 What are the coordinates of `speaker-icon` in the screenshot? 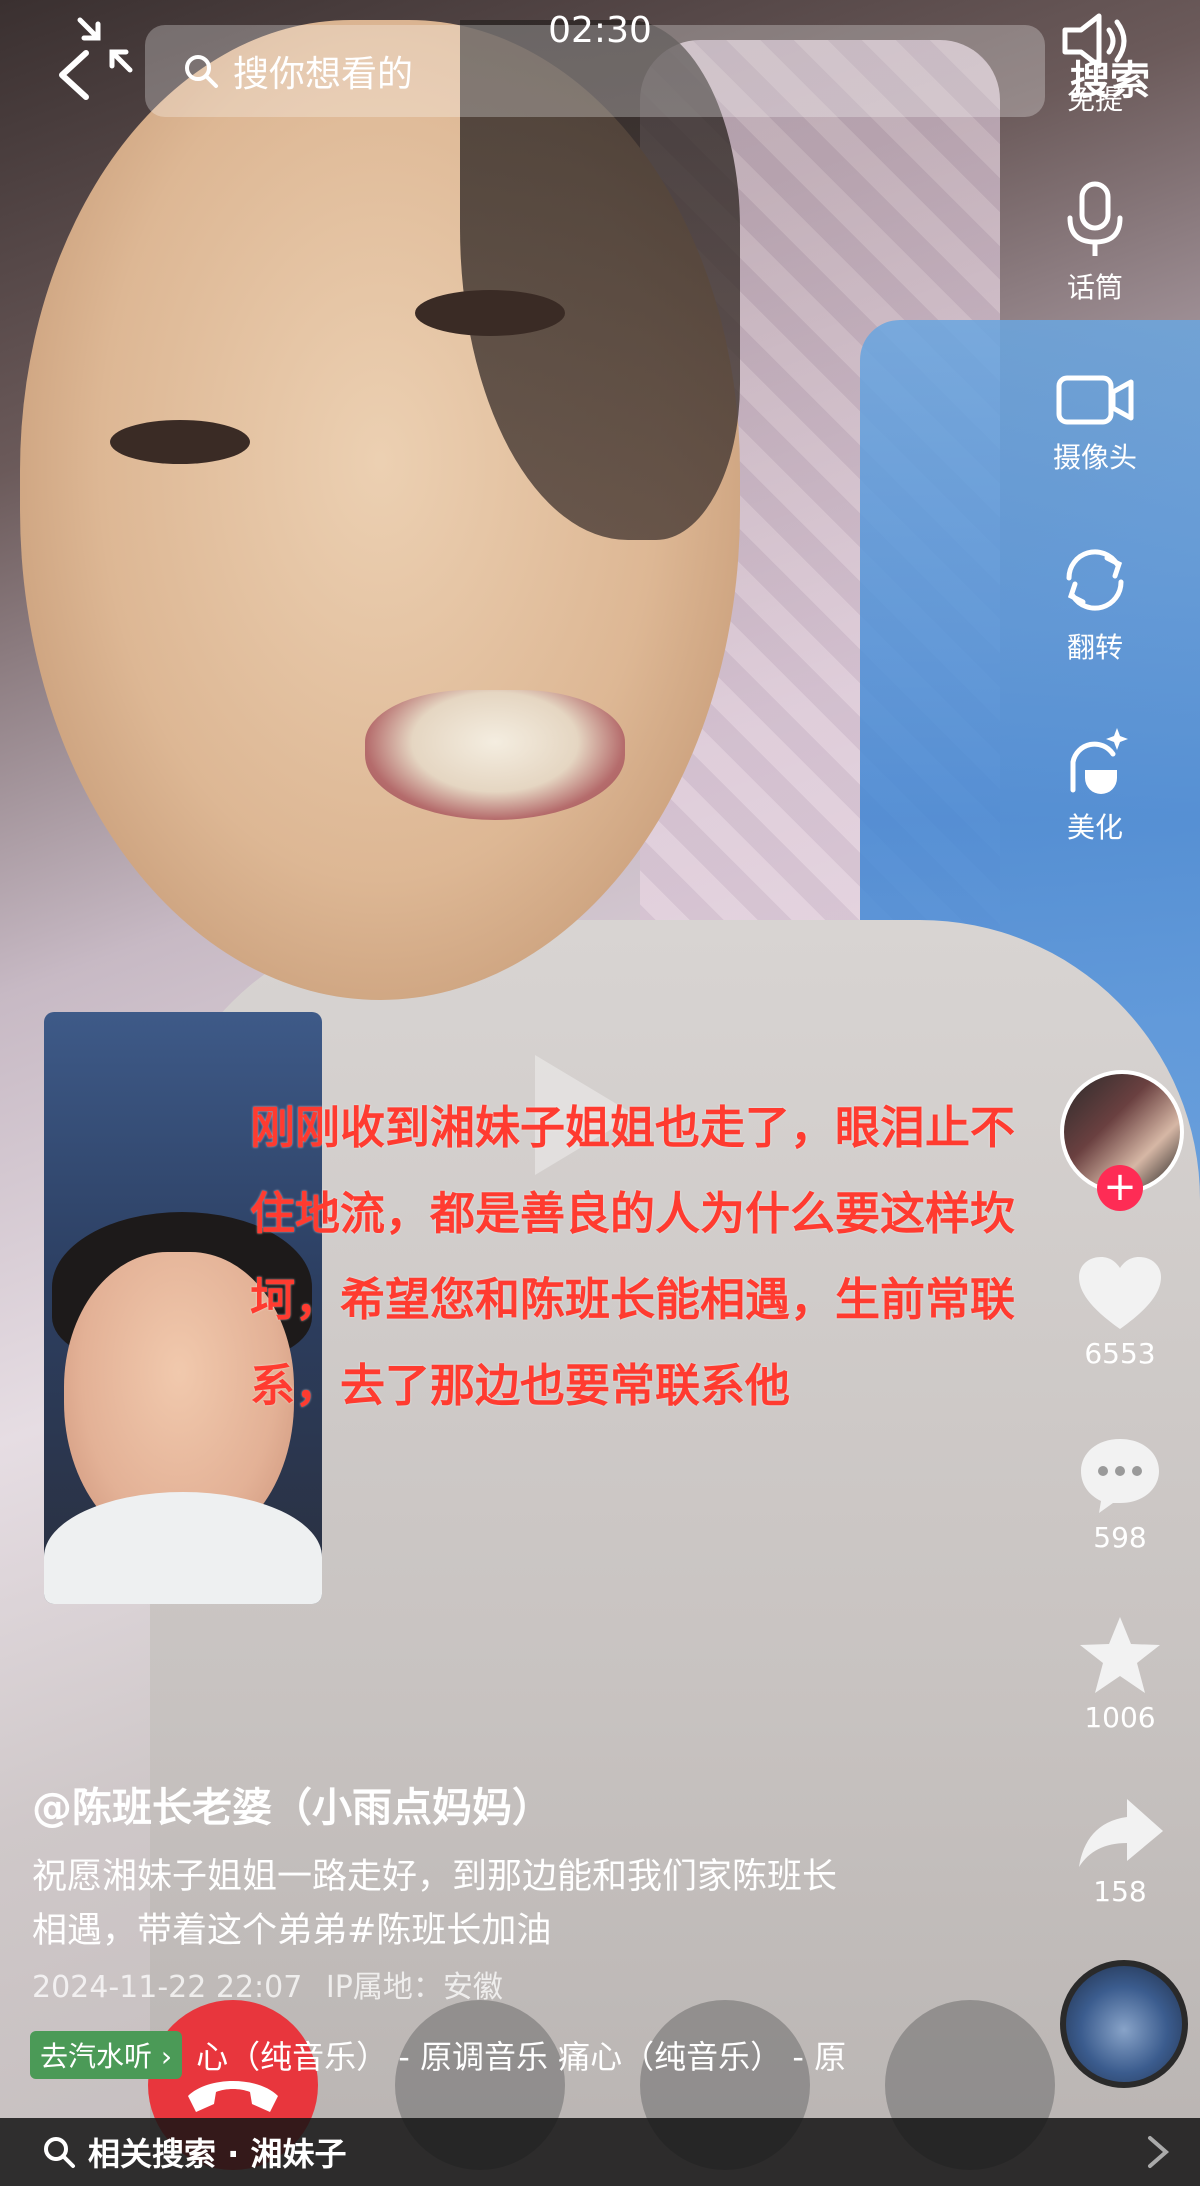 It's located at (1094, 41).